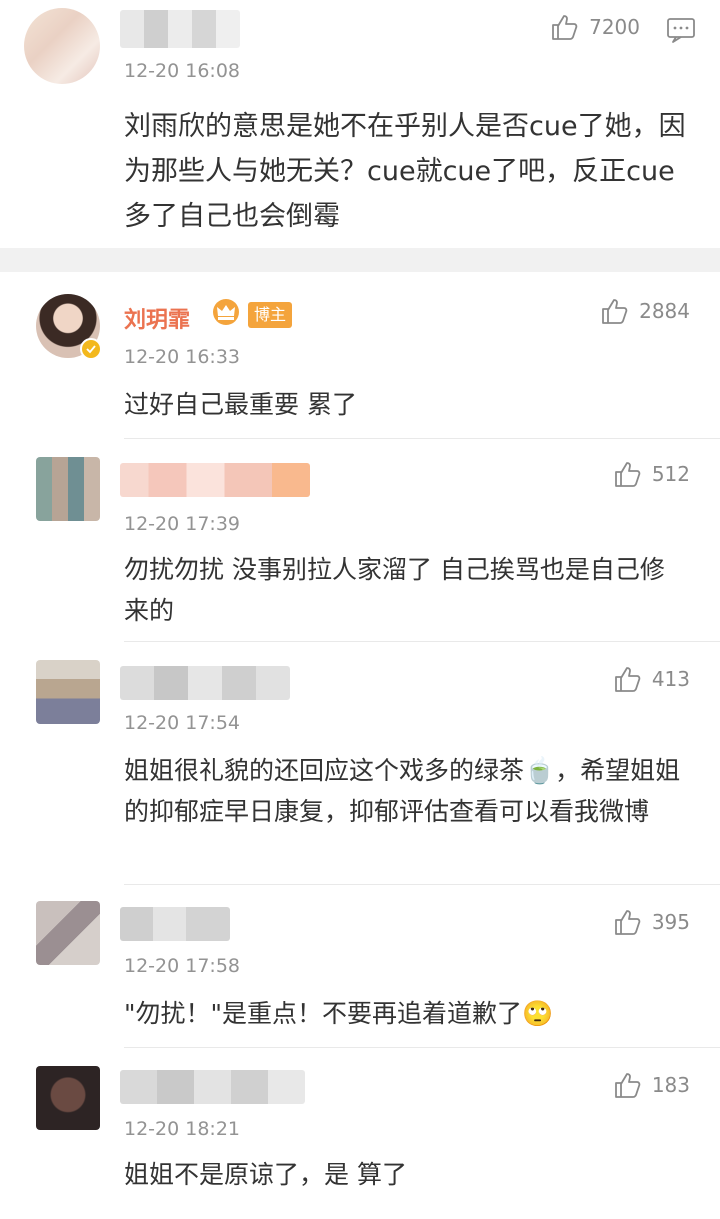  I want to click on verified-badge-icon, so click(91, 349).